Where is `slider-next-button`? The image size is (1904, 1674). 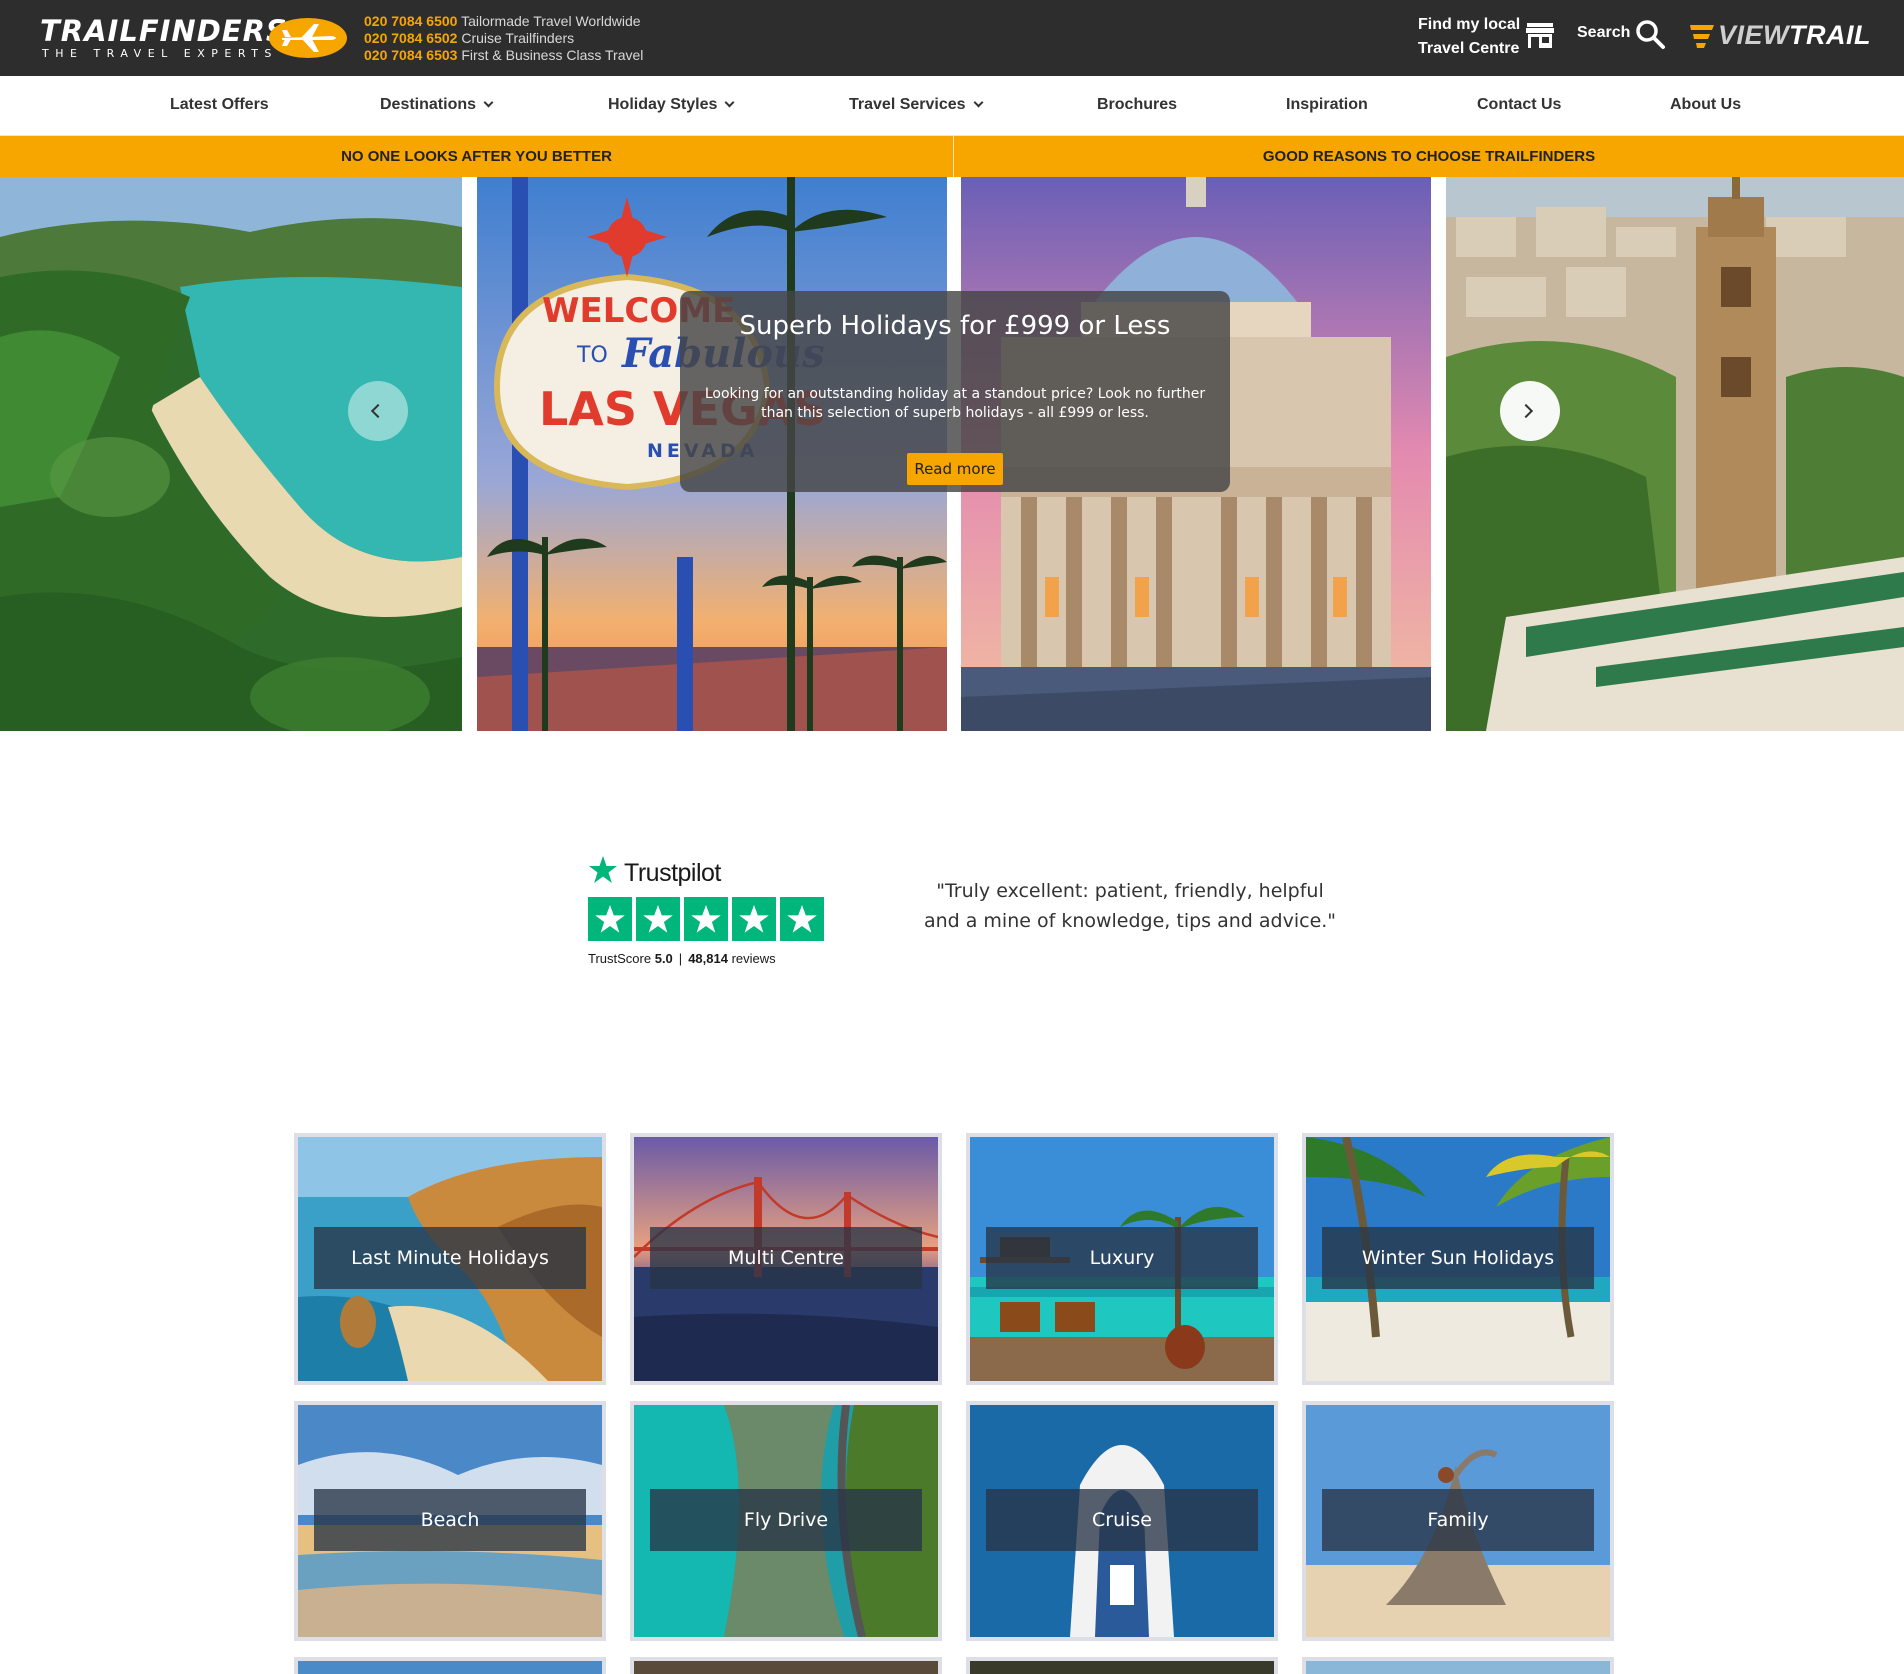
slider-next-button is located at coordinates (1530, 411).